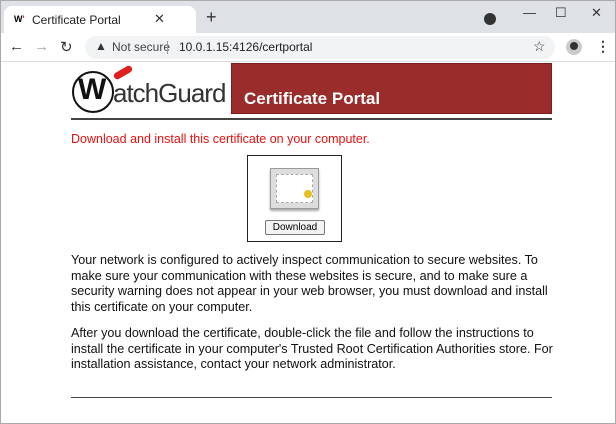  Describe the element at coordinates (294, 188) in the screenshot. I see `certificate-icon` at that location.